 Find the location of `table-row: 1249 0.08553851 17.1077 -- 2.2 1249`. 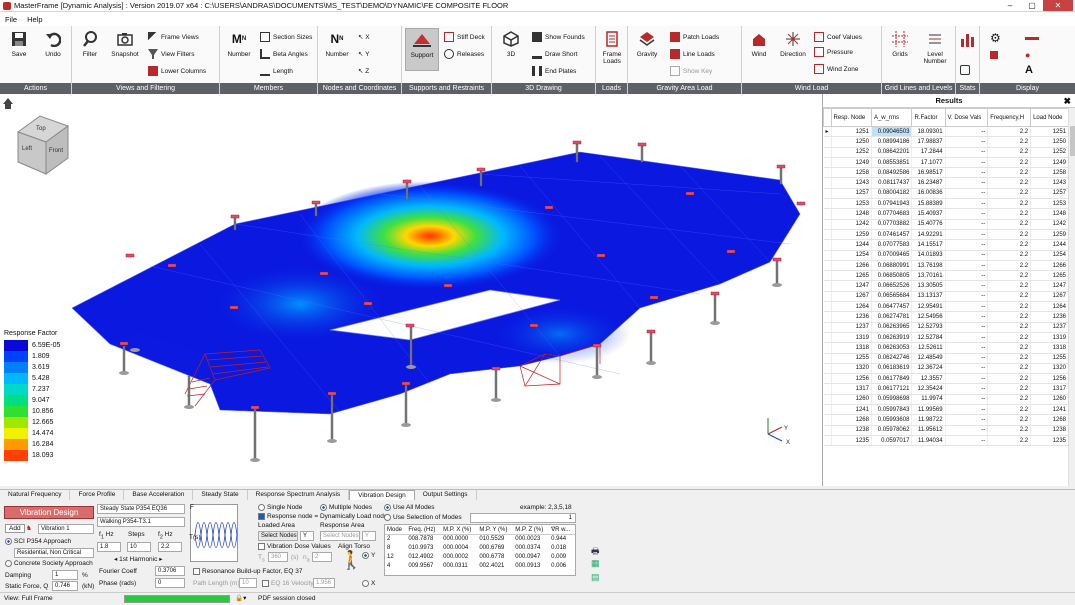

table-row: 1249 0.08553851 17.1077 -- 2.2 1249 is located at coordinates (946, 163).